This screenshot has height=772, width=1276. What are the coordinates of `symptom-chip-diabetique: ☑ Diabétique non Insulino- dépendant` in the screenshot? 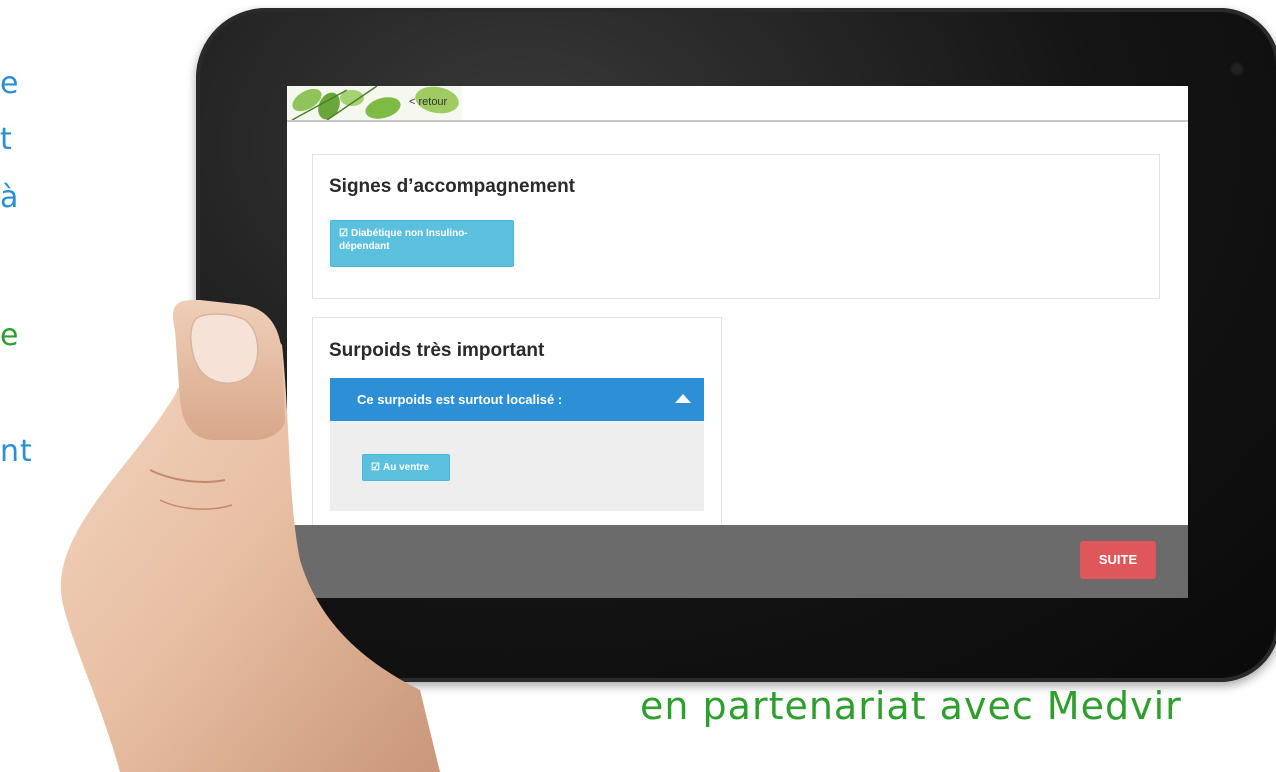 It's located at (422, 243).